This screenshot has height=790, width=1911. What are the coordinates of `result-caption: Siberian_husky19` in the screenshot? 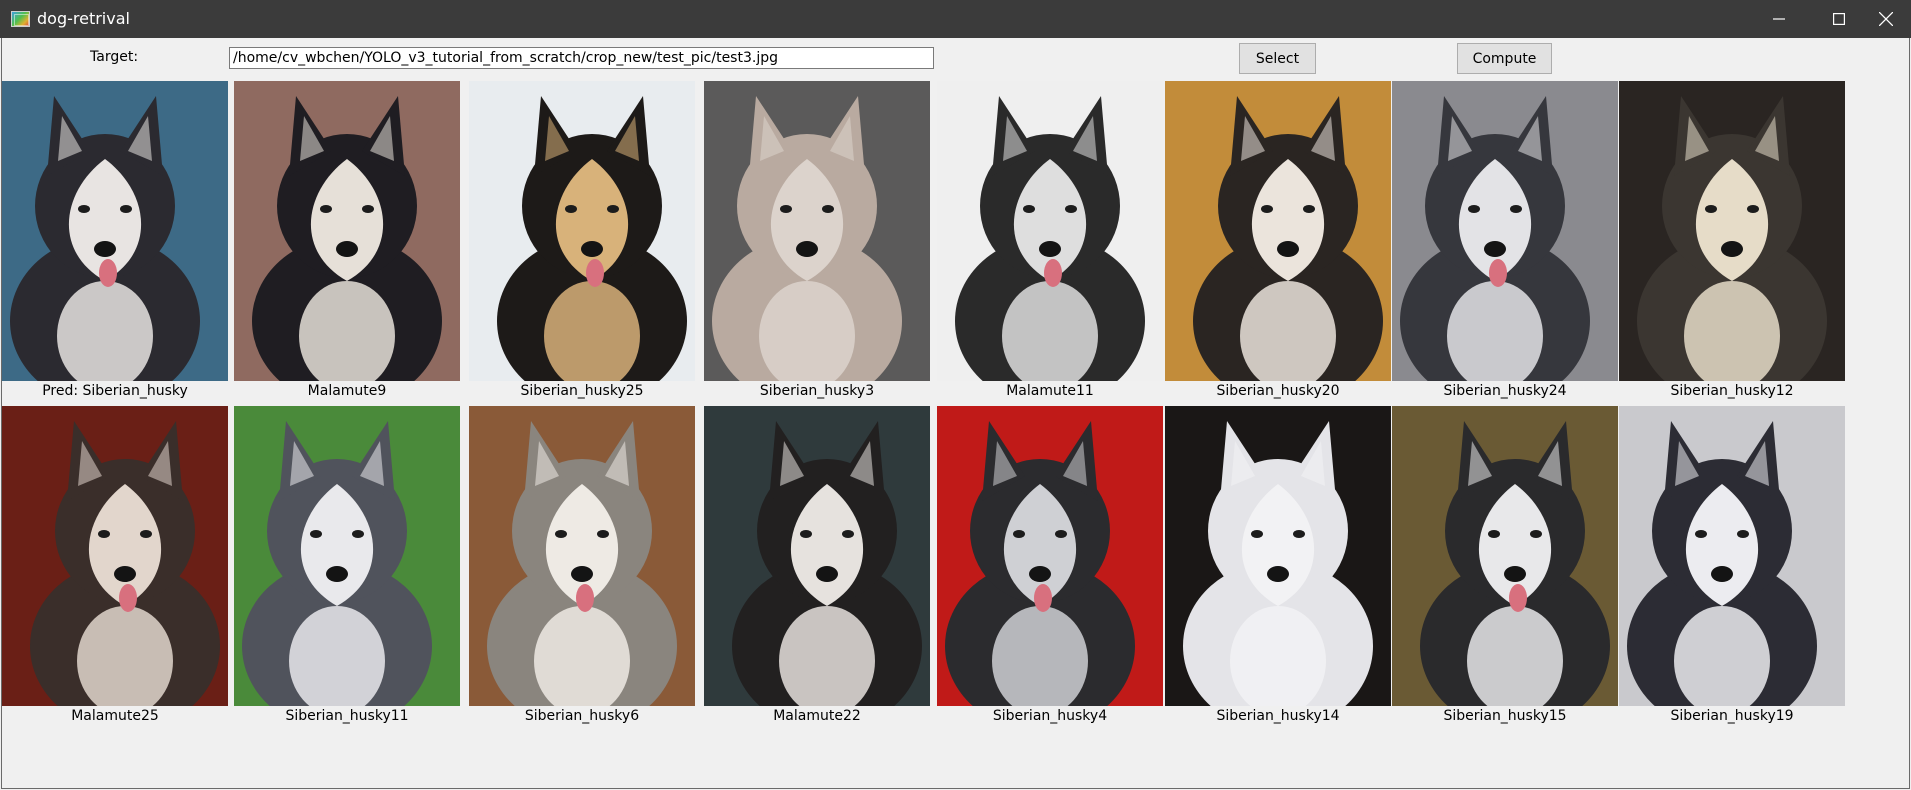 It's located at (1732, 716).